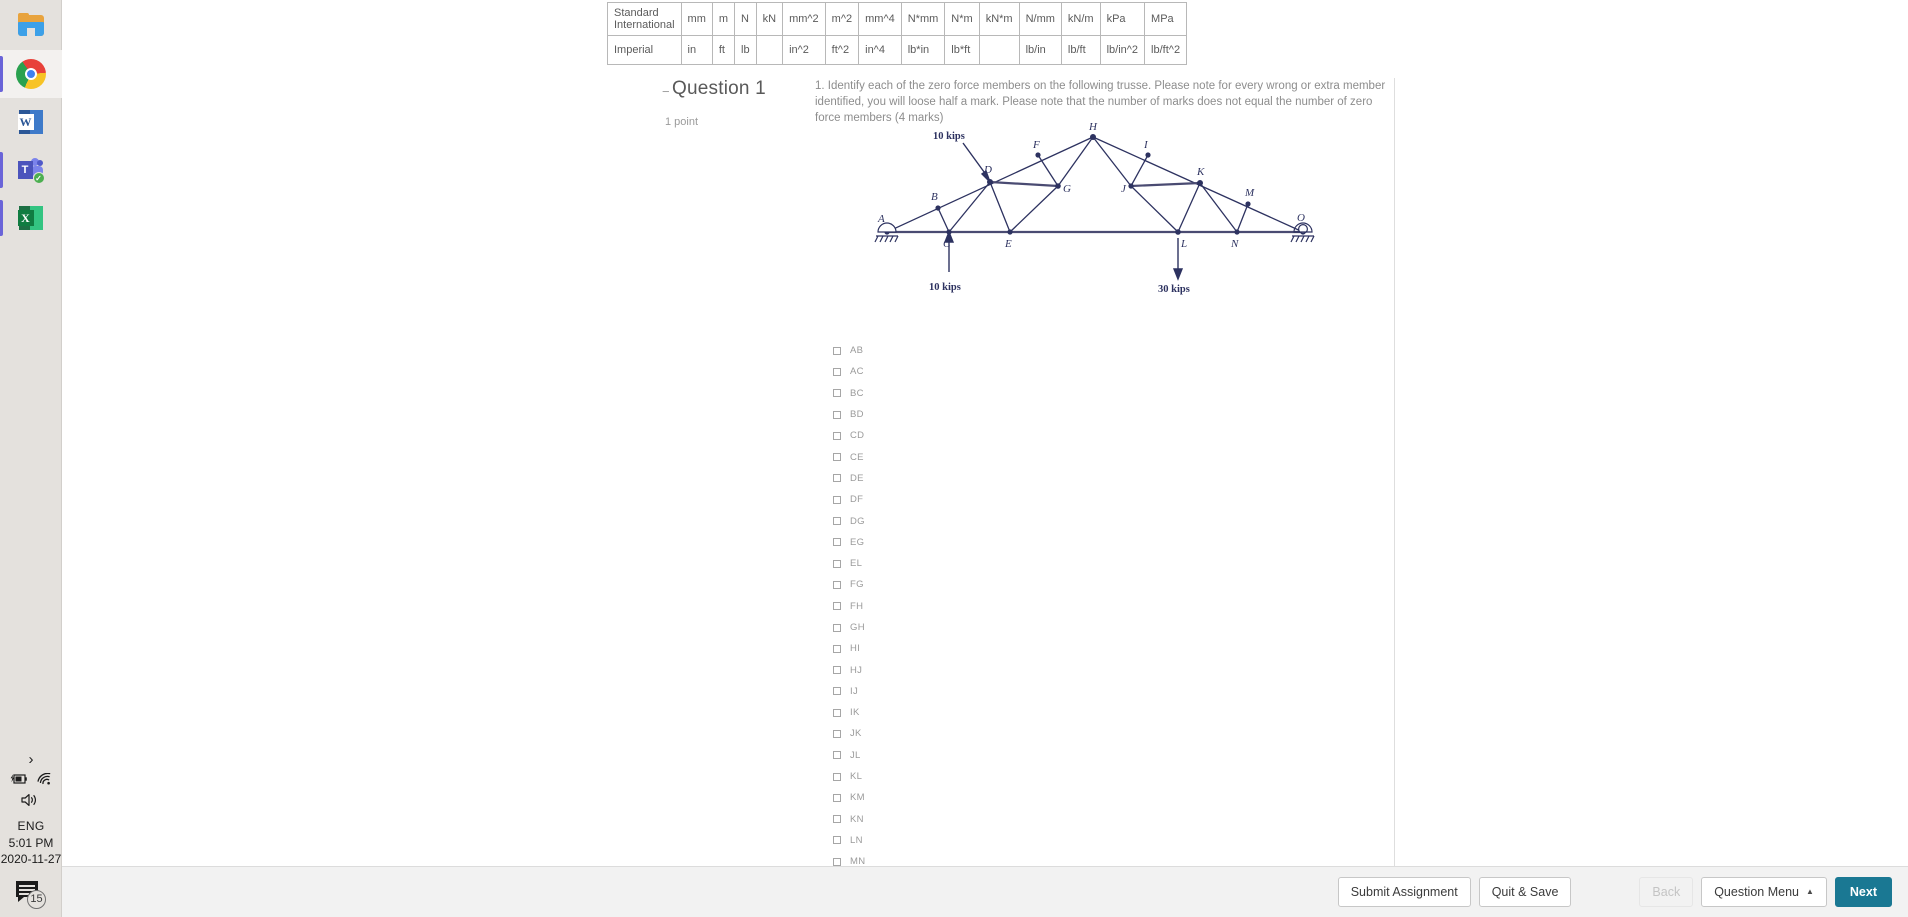 This screenshot has width=1908, height=917. What do you see at coordinates (31, 863) in the screenshot?
I see `clock-date: 2020-11-27` at bounding box center [31, 863].